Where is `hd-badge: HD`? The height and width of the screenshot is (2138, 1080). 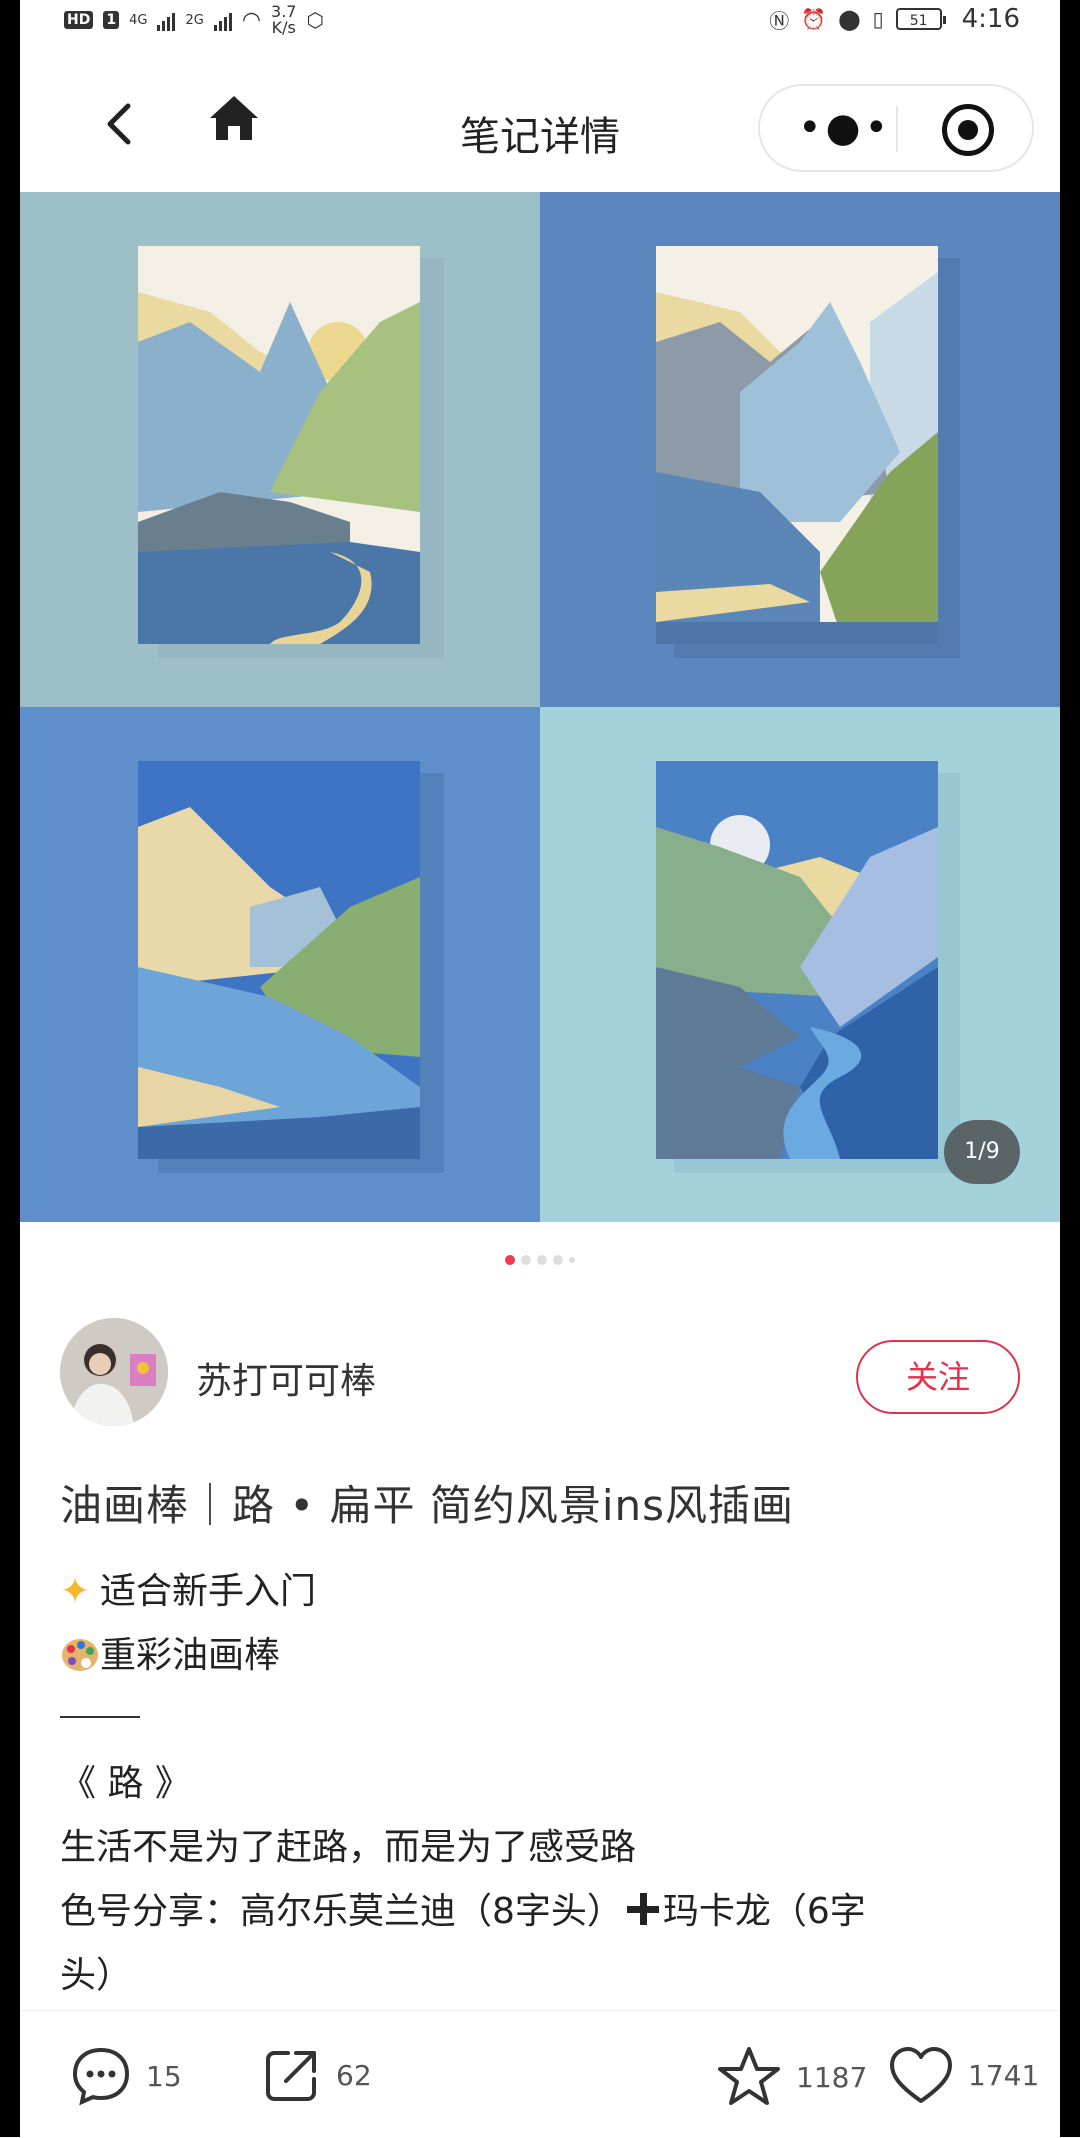 hd-badge: HD is located at coordinates (79, 20).